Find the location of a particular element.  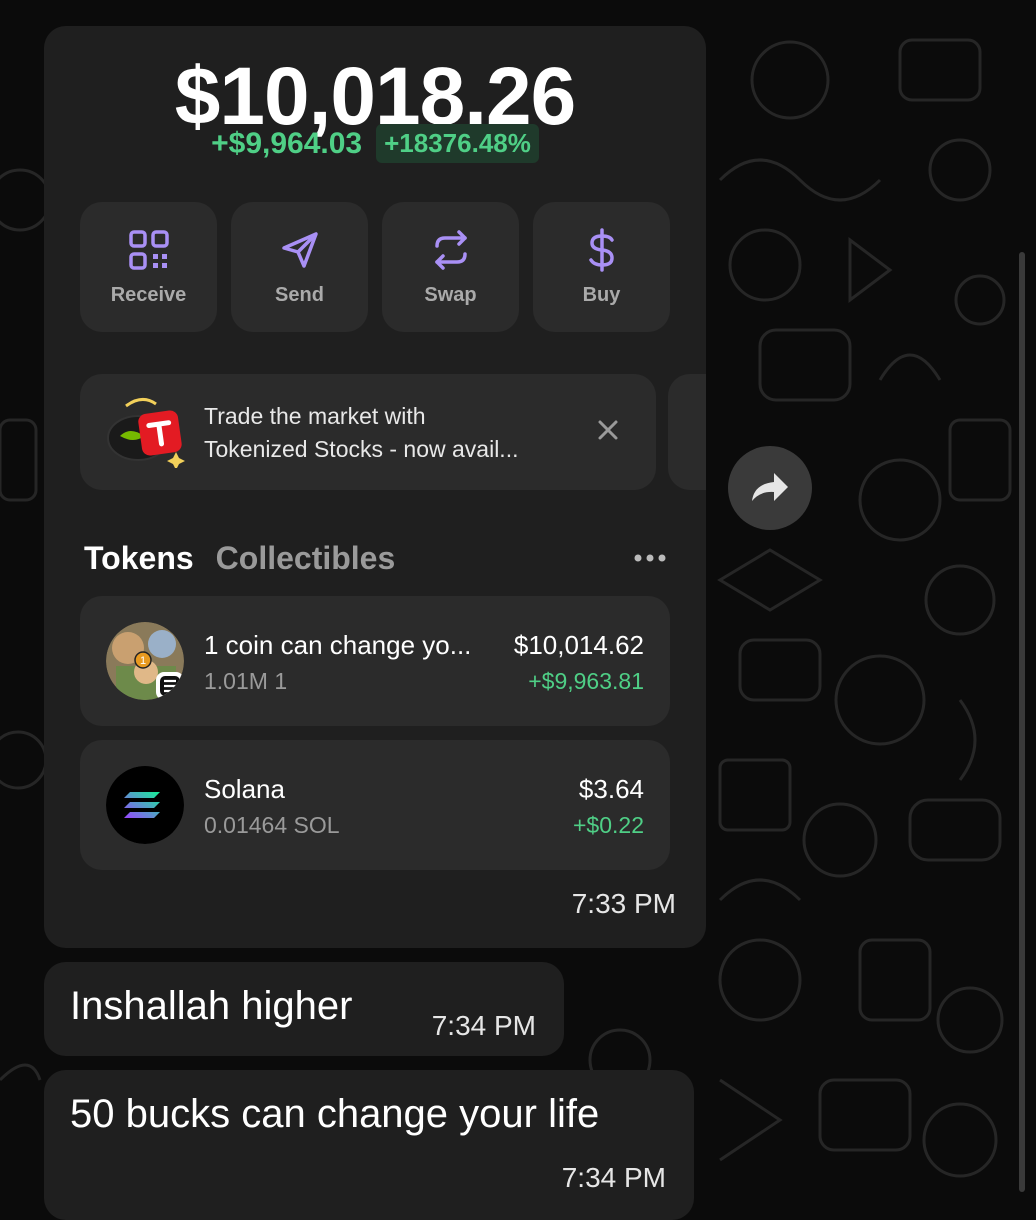

tab-collectibles: Collectibles is located at coordinates (306, 558).